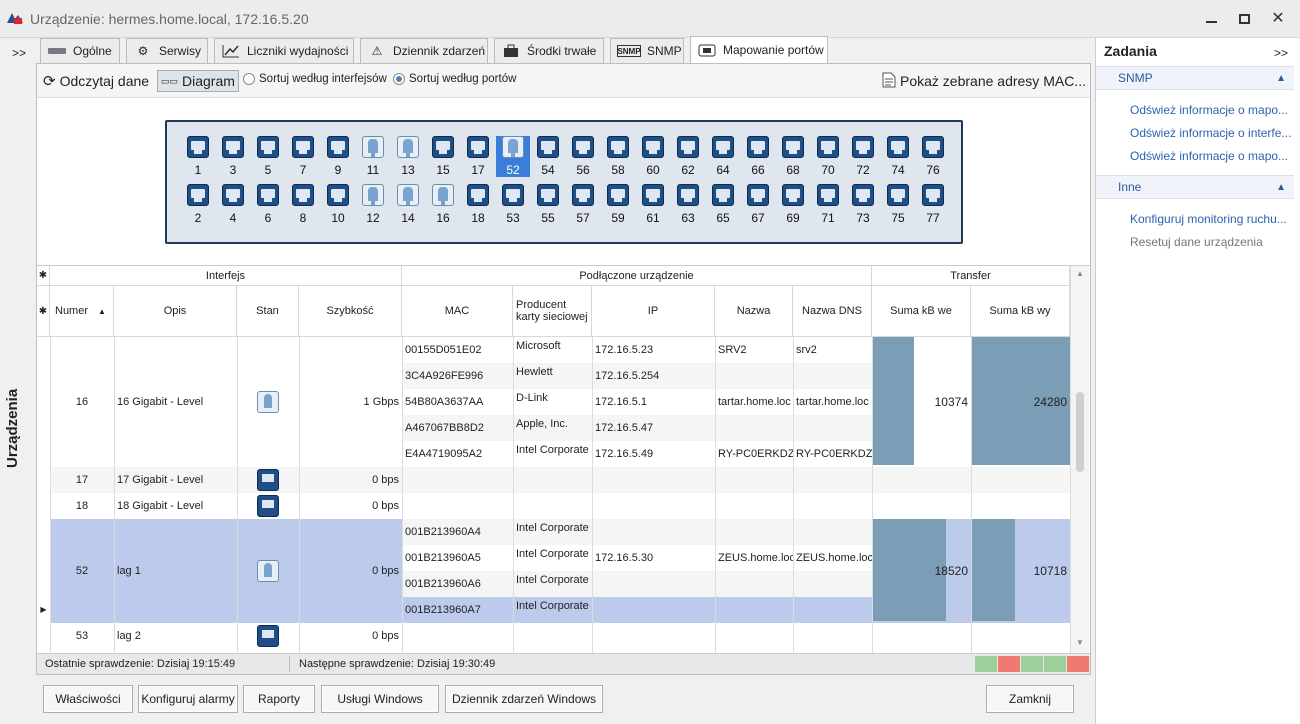  Describe the element at coordinates (754, 311) in the screenshot. I see `col-name: Nazwa` at that location.